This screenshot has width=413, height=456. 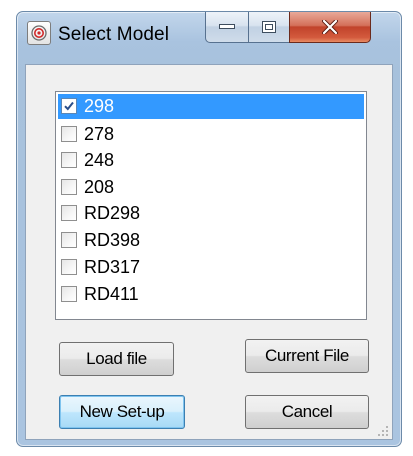 I want to click on current-file-button: Current File, so click(x=307, y=356).